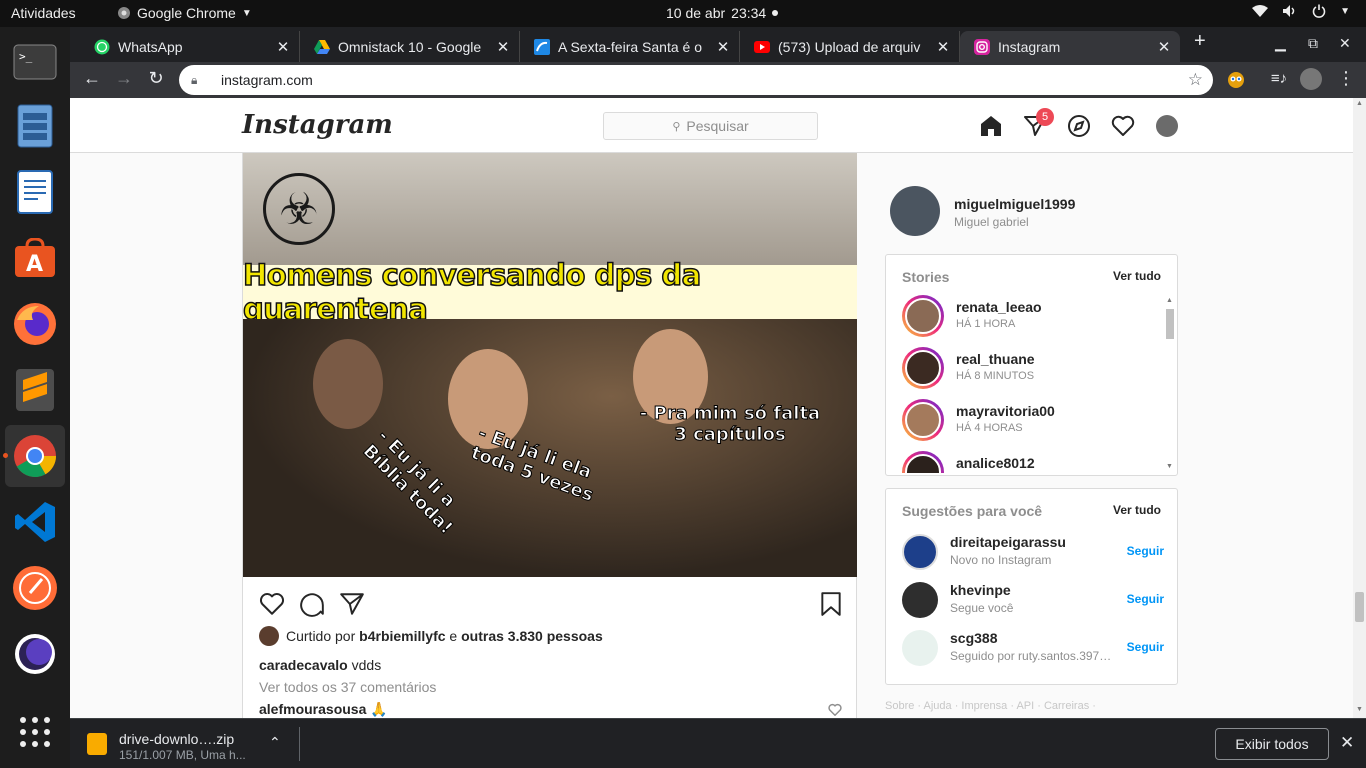 This screenshot has width=1366, height=768. What do you see at coordinates (835, 710) in the screenshot?
I see `comment-like-heart-icon` at bounding box center [835, 710].